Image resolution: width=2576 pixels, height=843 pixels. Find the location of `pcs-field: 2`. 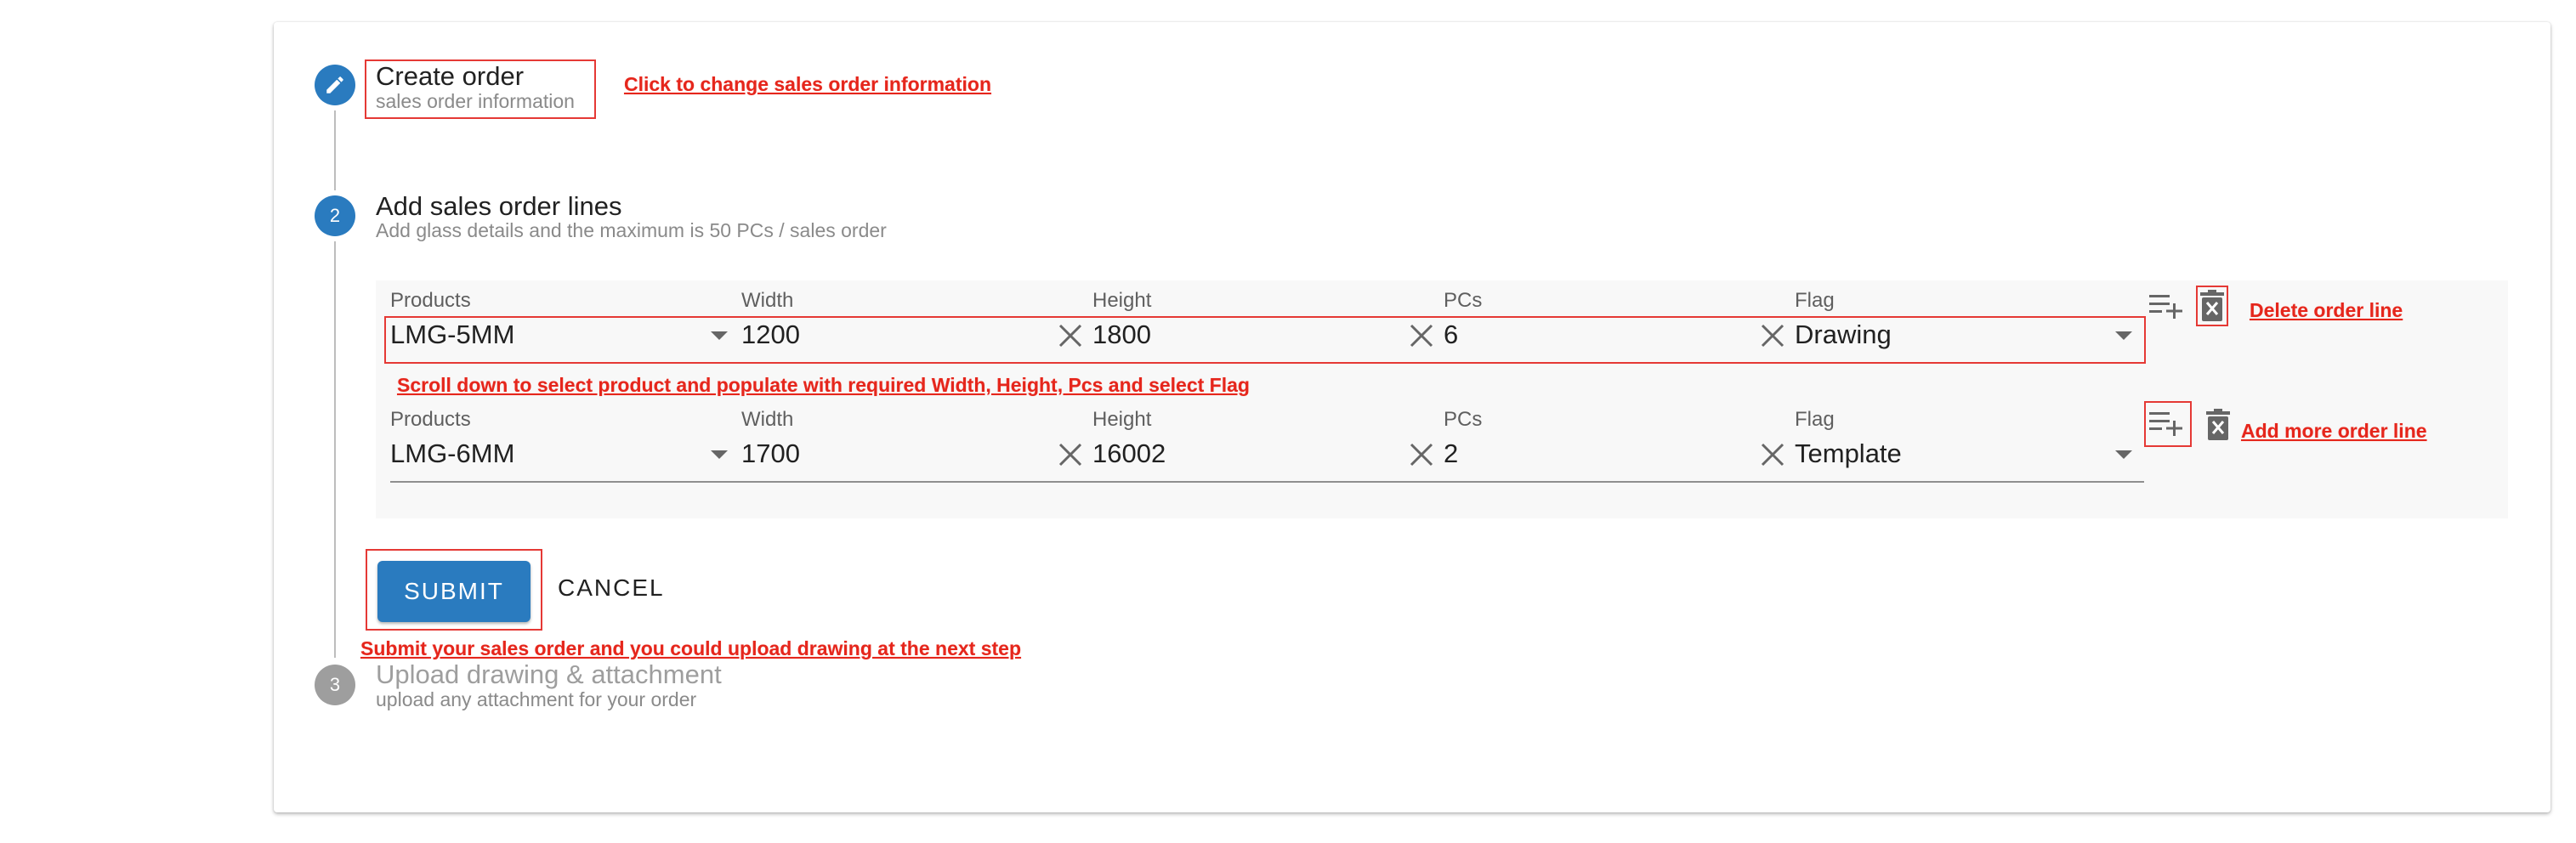

pcs-field: 2 is located at coordinates (1451, 453).